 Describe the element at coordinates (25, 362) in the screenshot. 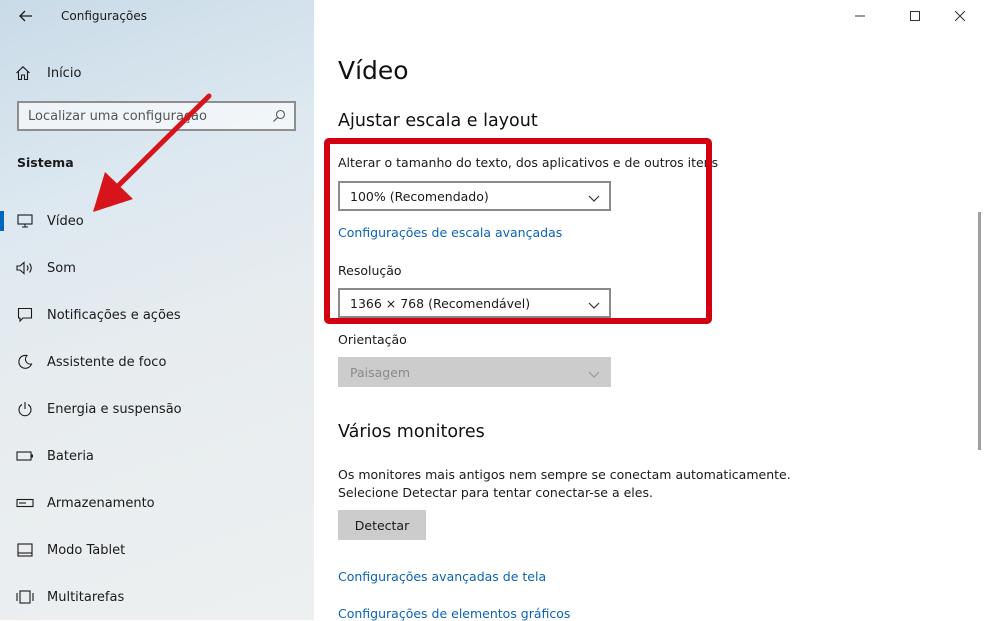

I see `moon-icon` at that location.